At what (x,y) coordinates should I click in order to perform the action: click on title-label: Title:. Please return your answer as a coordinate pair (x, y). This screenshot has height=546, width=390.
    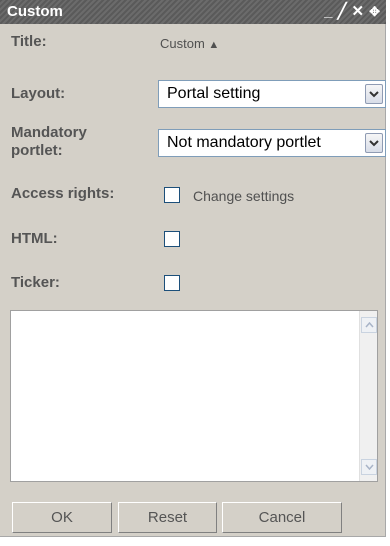
    Looking at the image, I should click on (29, 41).